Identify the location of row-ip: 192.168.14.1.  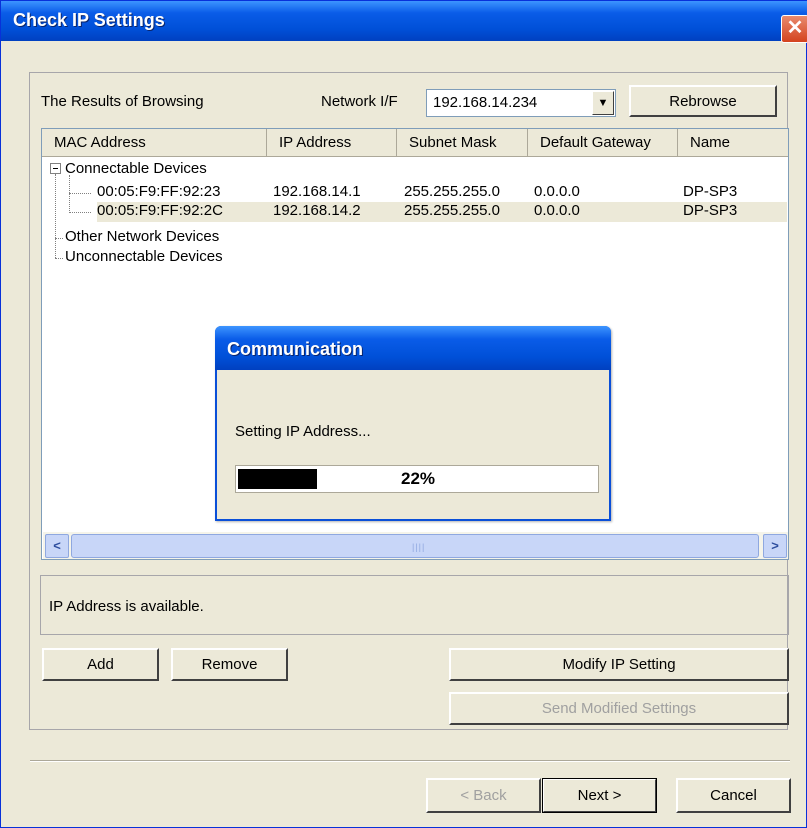
(317, 191).